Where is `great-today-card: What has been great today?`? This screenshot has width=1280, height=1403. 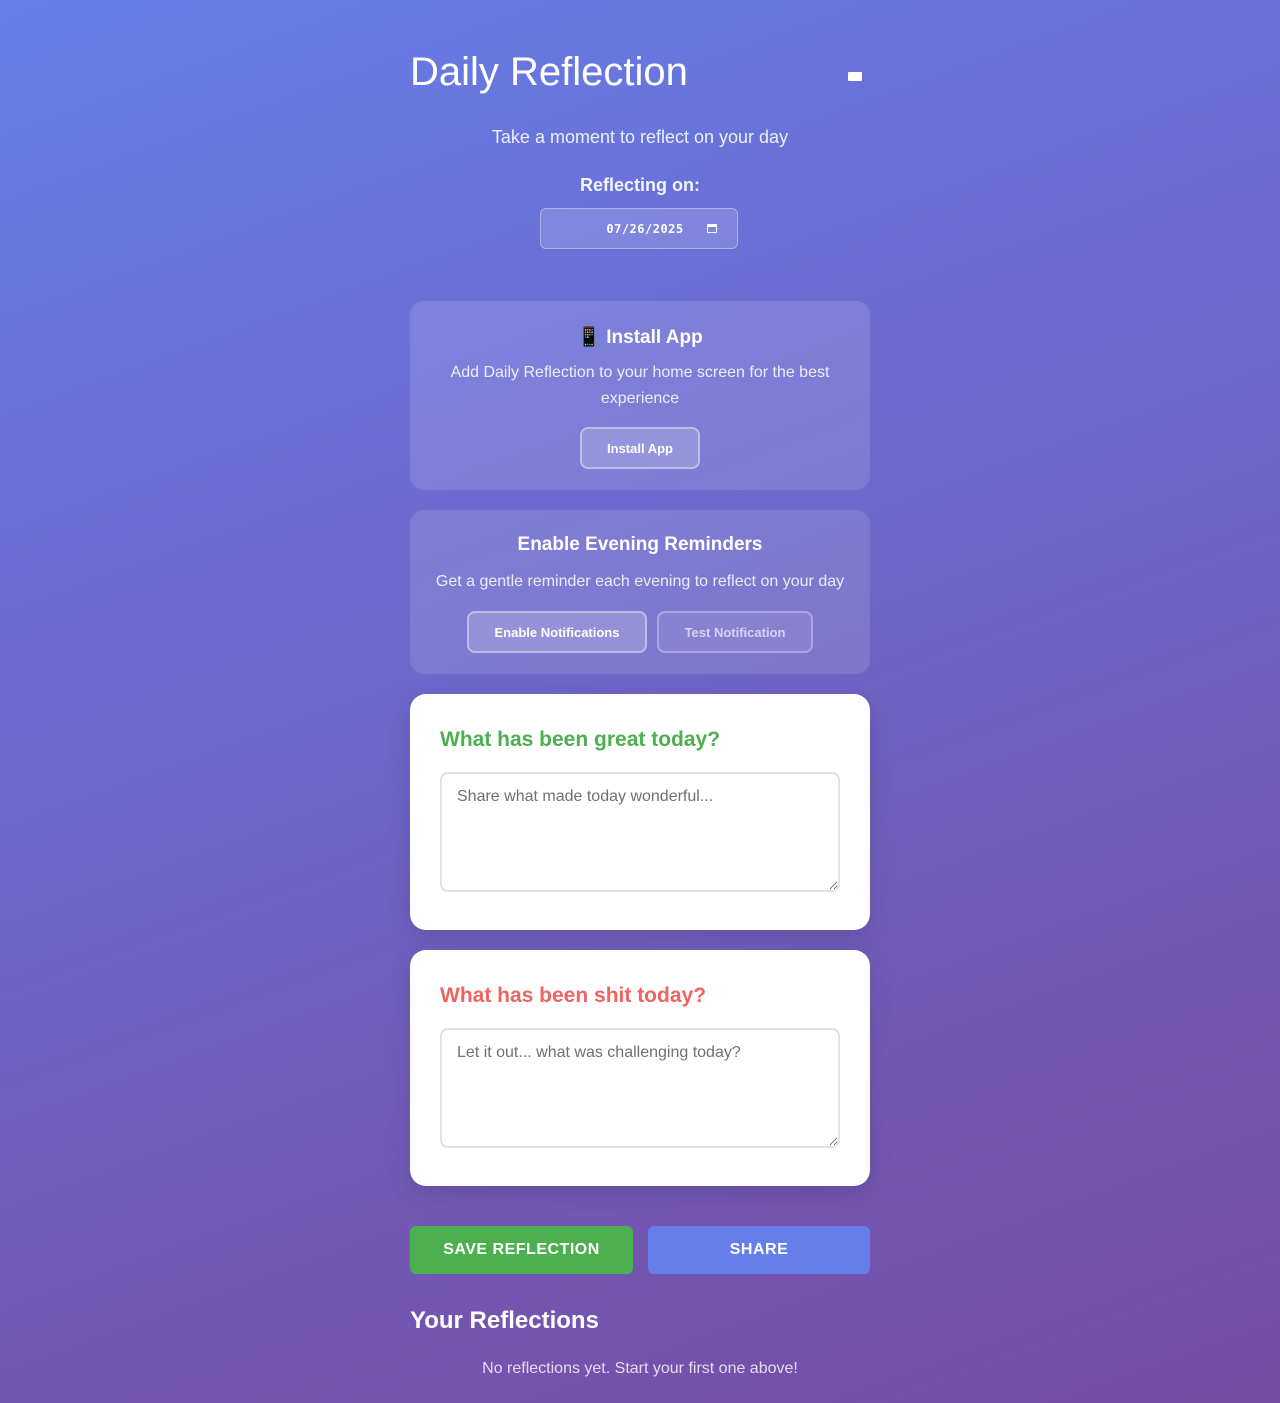
great-today-card: What has been great today? is located at coordinates (640, 812).